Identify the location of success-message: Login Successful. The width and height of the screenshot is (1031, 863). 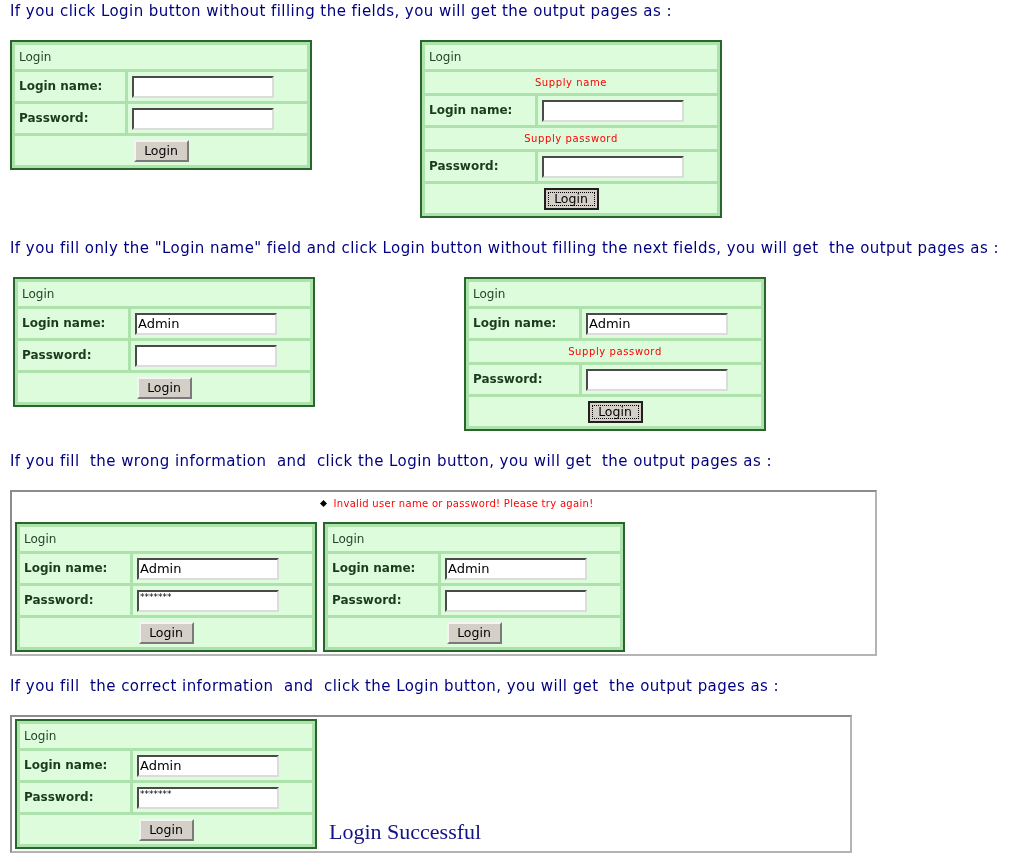
(405, 832).